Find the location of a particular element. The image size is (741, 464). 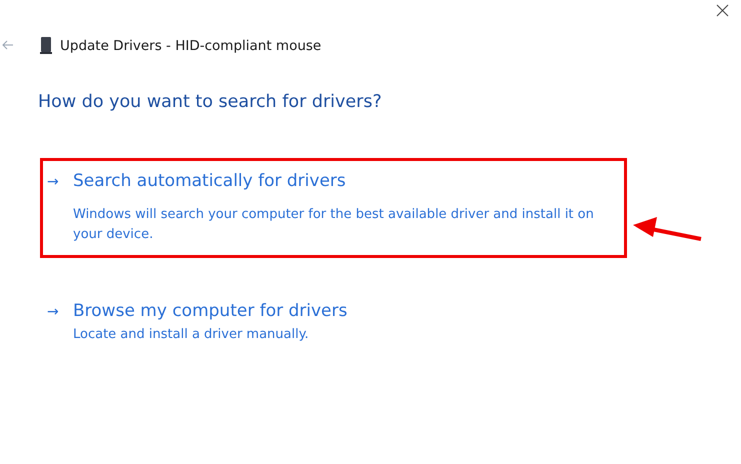

heading: How do you want to search for drivers? is located at coordinates (210, 102).